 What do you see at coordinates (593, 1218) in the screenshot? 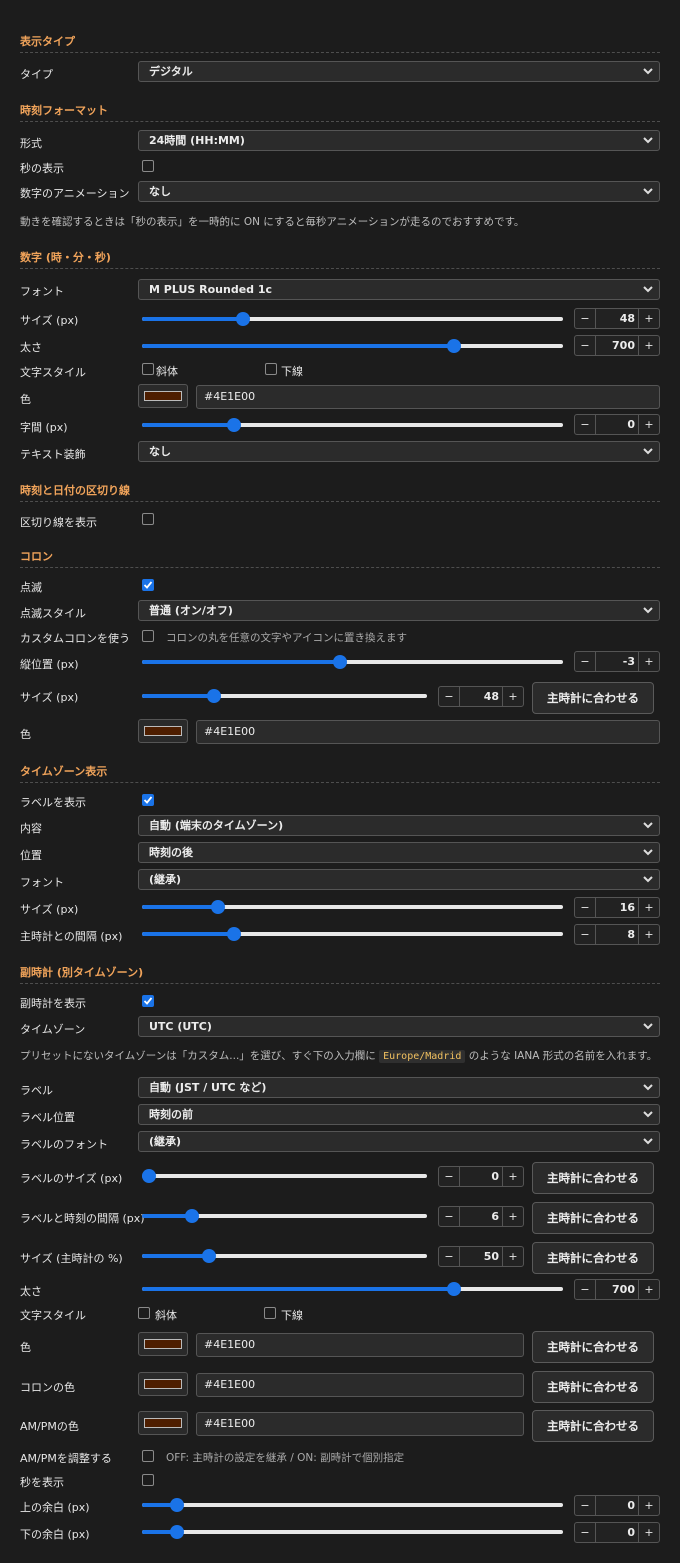
I see `sub-label-gap-match-button: 主時計に合わせる` at bounding box center [593, 1218].